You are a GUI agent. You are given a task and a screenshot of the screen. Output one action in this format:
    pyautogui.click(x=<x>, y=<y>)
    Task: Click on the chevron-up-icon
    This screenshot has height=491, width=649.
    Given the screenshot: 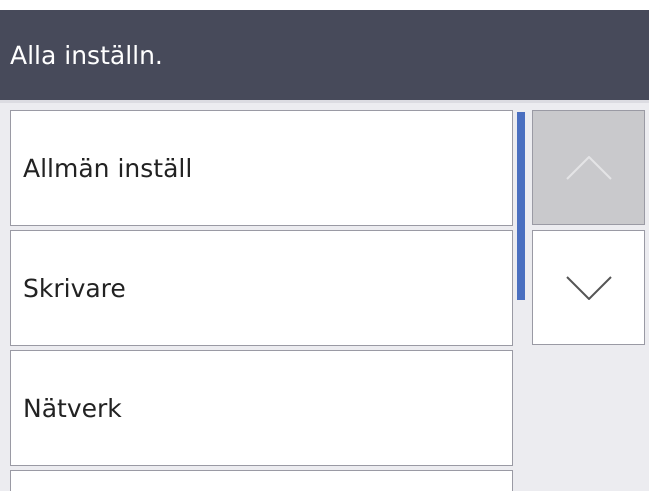 What is the action you would take?
    pyautogui.click(x=589, y=168)
    